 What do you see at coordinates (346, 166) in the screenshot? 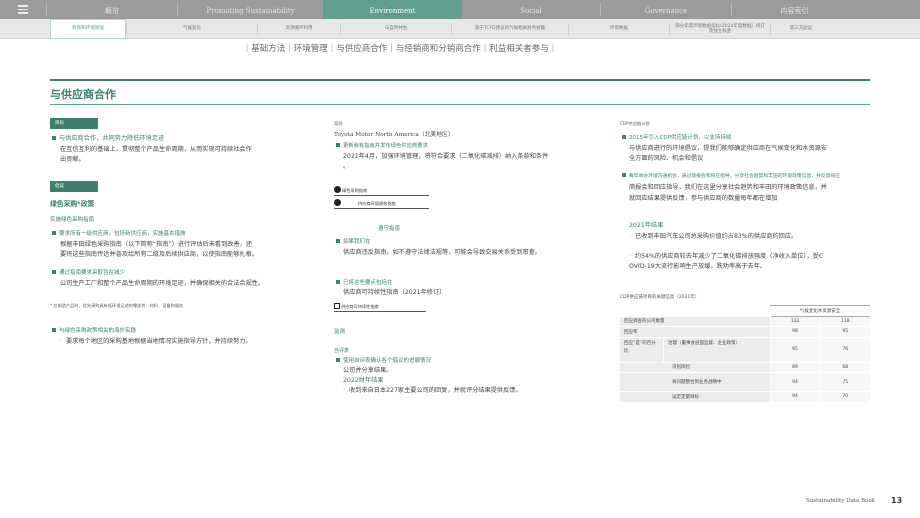
I see `case-text-2: 。` at bounding box center [346, 166].